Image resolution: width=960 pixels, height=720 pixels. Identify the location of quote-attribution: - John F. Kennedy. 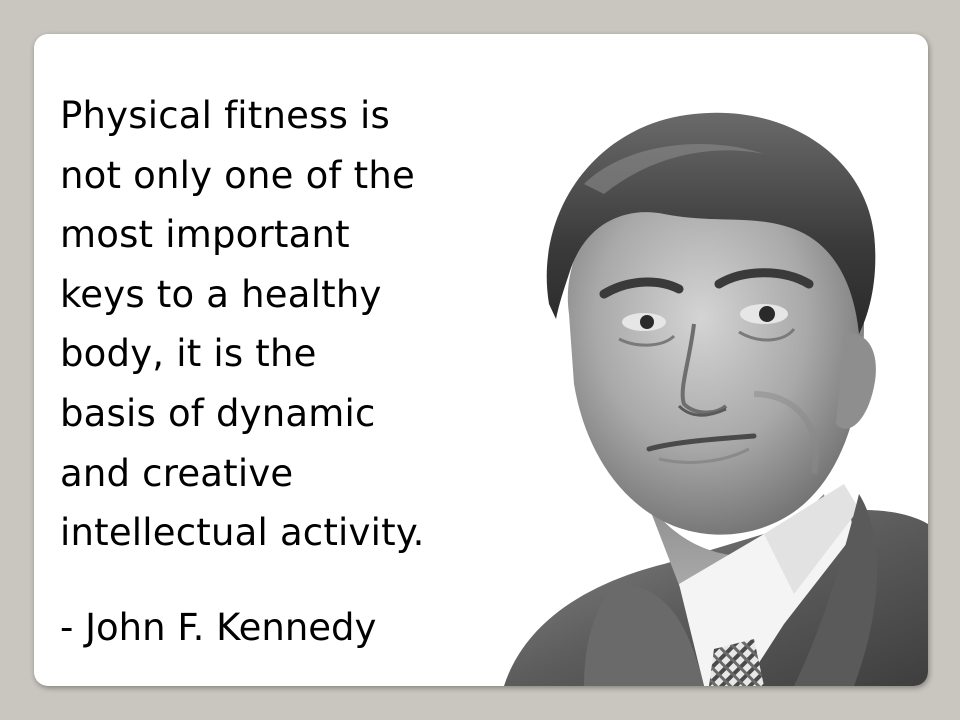
(218, 627).